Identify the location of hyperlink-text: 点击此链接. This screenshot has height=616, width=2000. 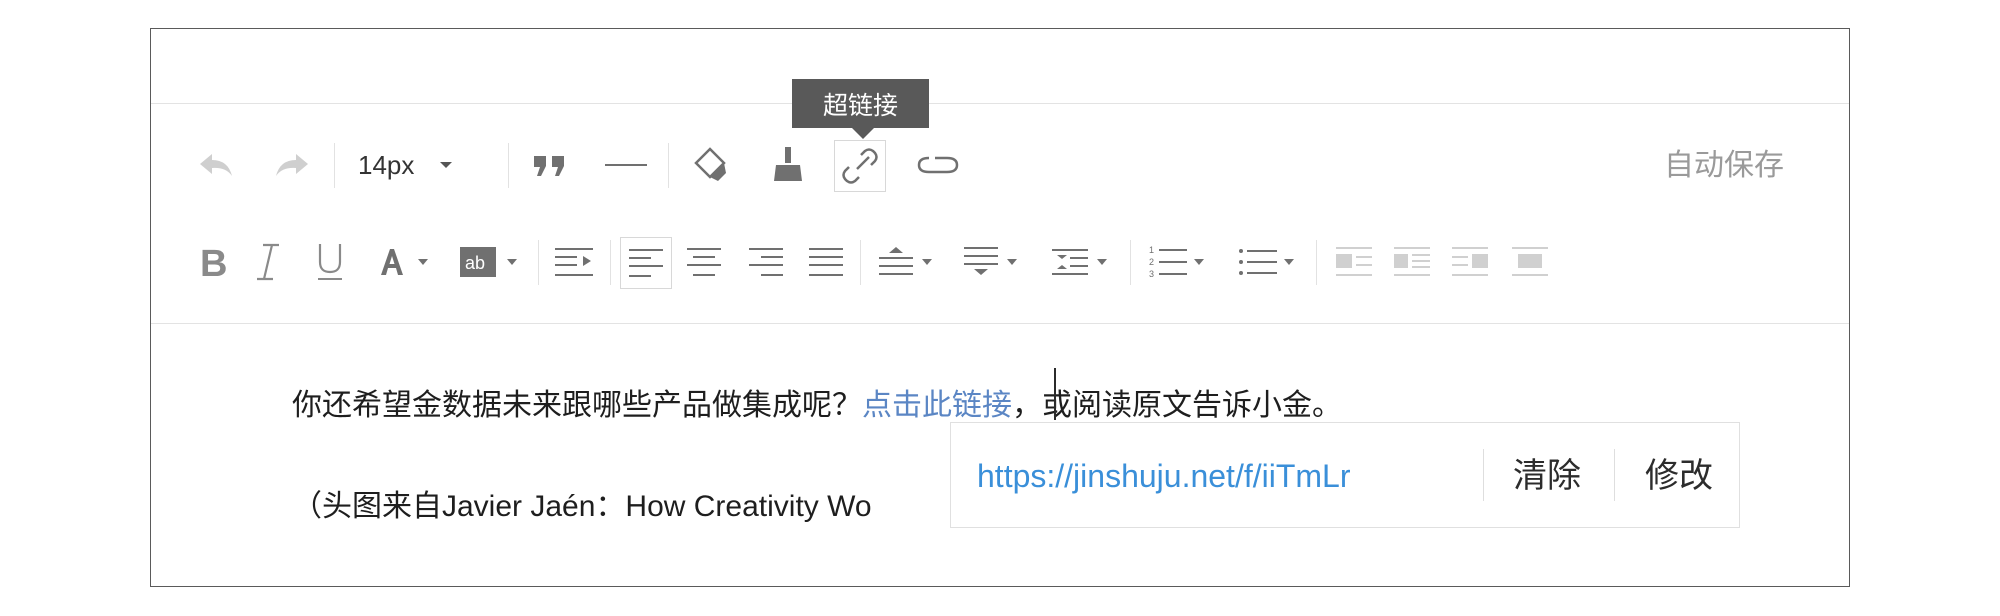
(937, 405).